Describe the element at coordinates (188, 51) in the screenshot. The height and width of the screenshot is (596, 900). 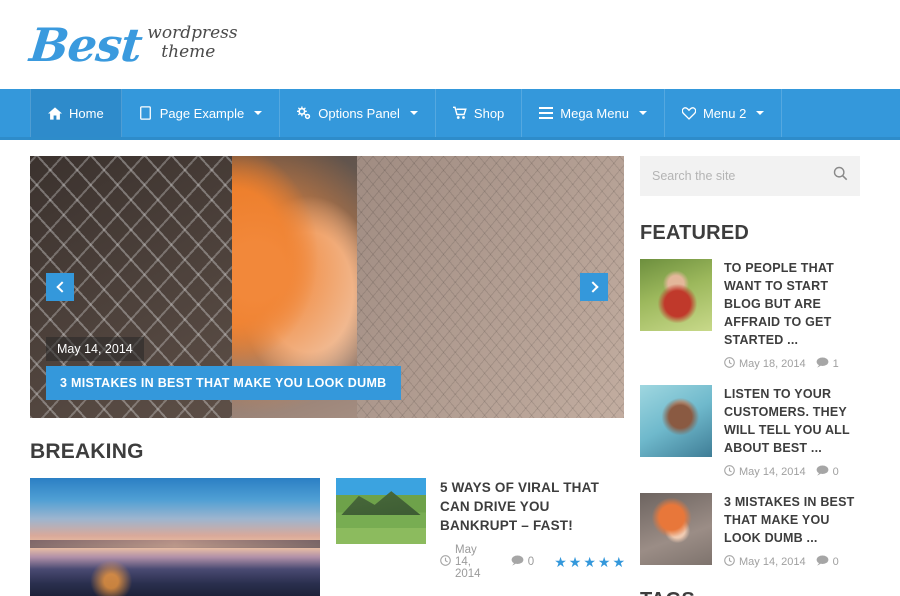
I see `logo-tagline-line2: theme` at that location.